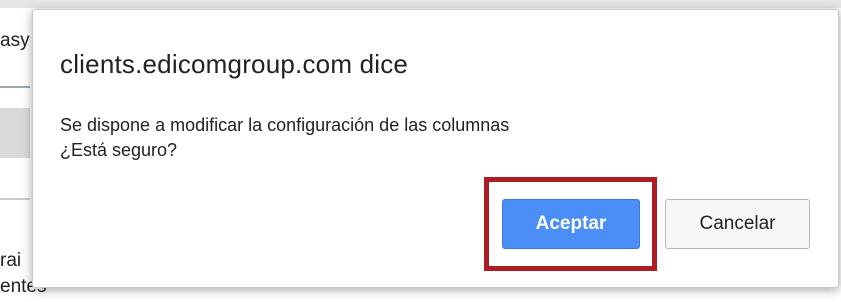  What do you see at coordinates (737, 224) in the screenshot?
I see `cancel-button: Cancelar` at bounding box center [737, 224].